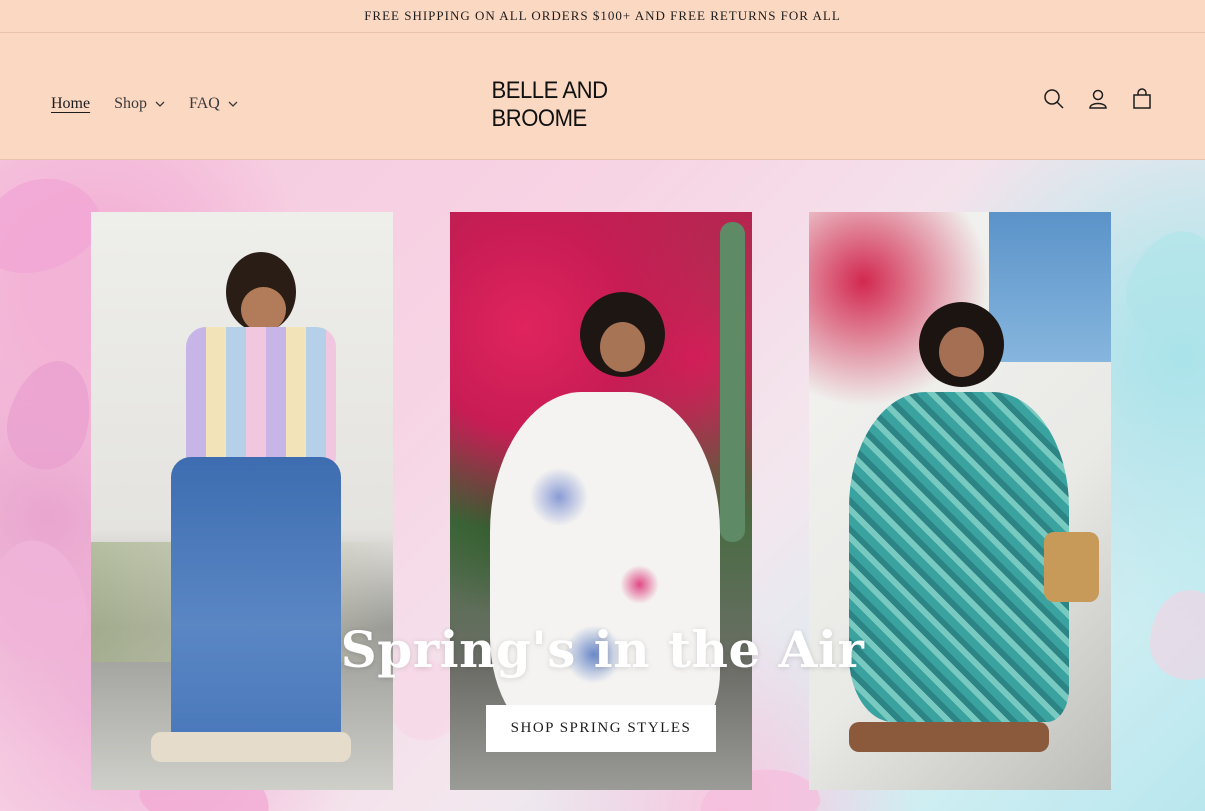  What do you see at coordinates (602, 649) in the screenshot?
I see `hero-title: Spring's in the Air` at bounding box center [602, 649].